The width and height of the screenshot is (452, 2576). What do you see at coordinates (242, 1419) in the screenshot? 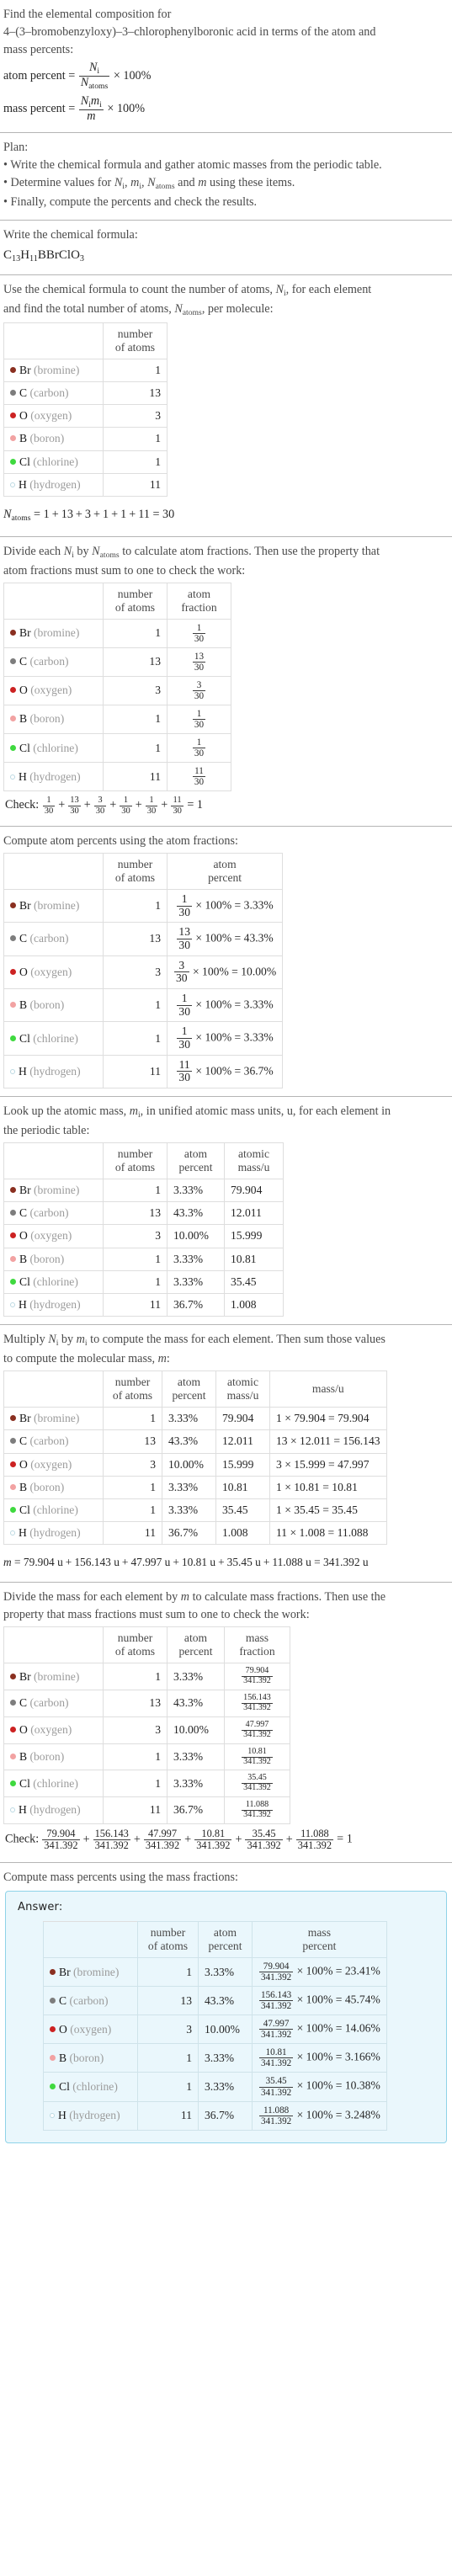
I see `atomic-mass-cell: 79.904` at bounding box center [242, 1419].